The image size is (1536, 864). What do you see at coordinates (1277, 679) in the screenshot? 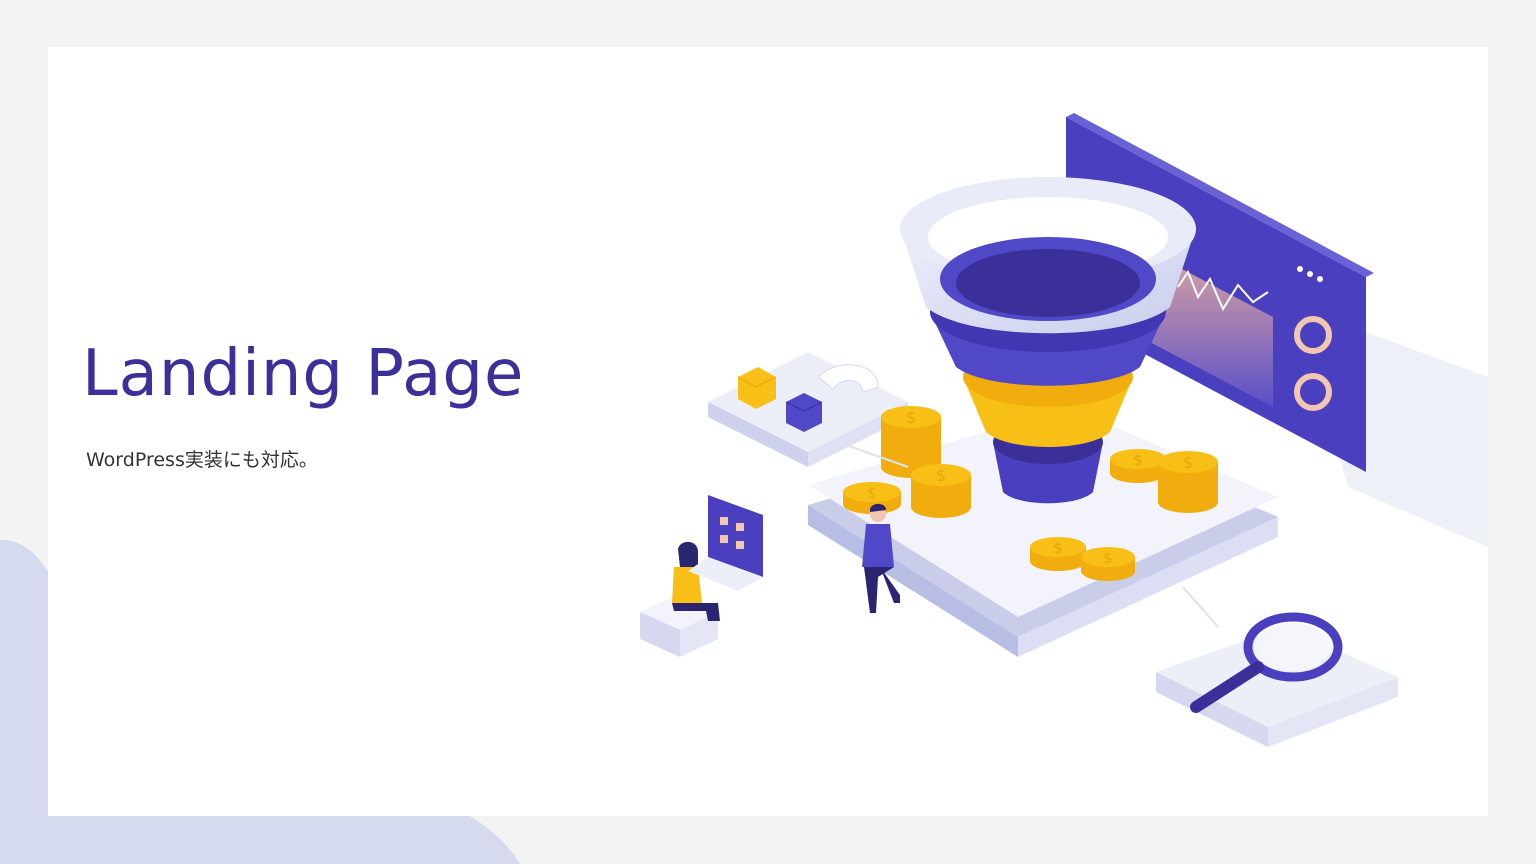
I see `magnifier-tile` at bounding box center [1277, 679].